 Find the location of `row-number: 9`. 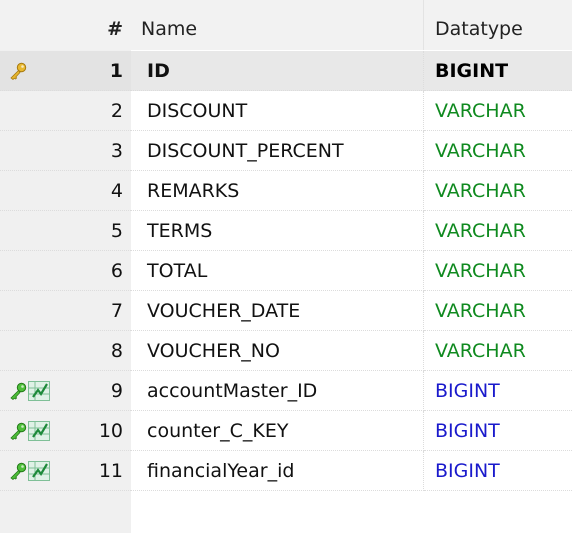

row-number: 9 is located at coordinates (116, 391).